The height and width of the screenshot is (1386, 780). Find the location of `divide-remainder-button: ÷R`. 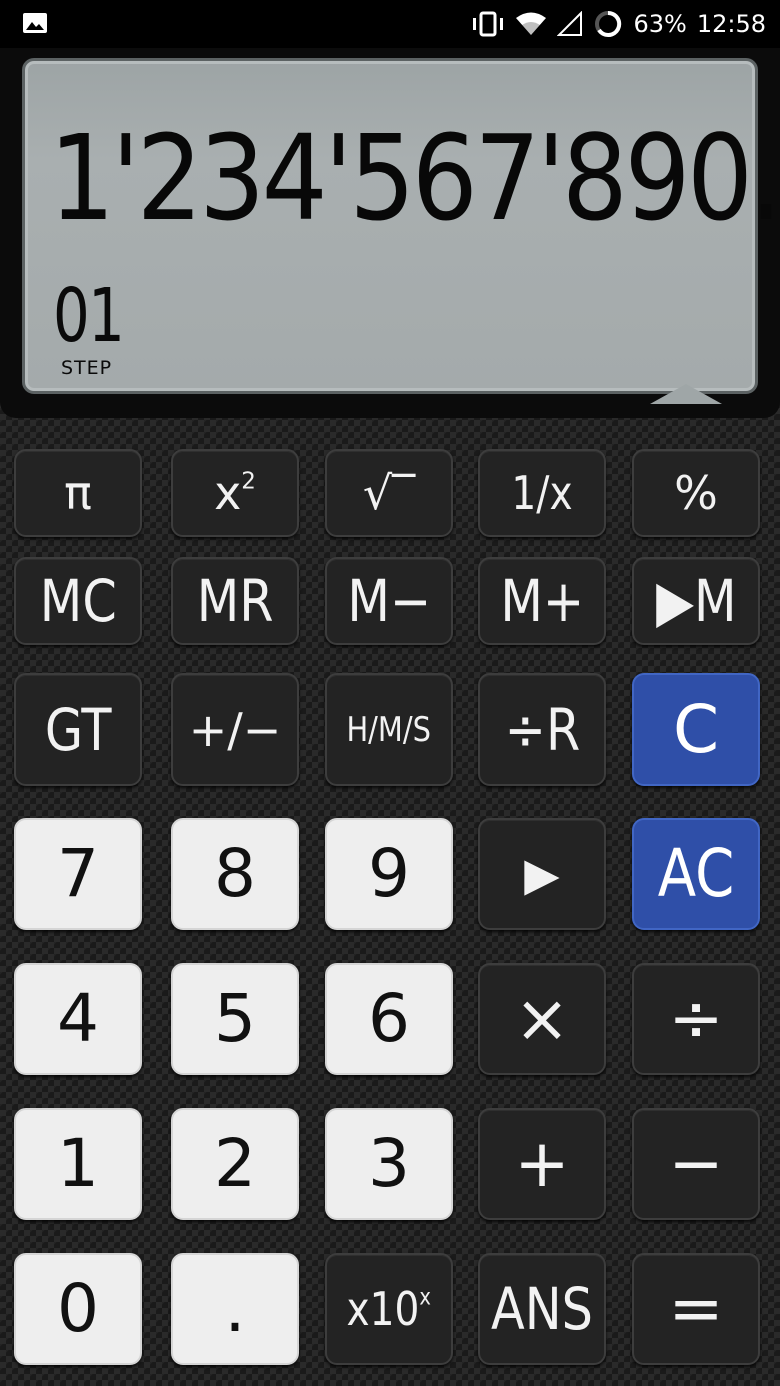

divide-remainder-button: ÷R is located at coordinates (542, 729).